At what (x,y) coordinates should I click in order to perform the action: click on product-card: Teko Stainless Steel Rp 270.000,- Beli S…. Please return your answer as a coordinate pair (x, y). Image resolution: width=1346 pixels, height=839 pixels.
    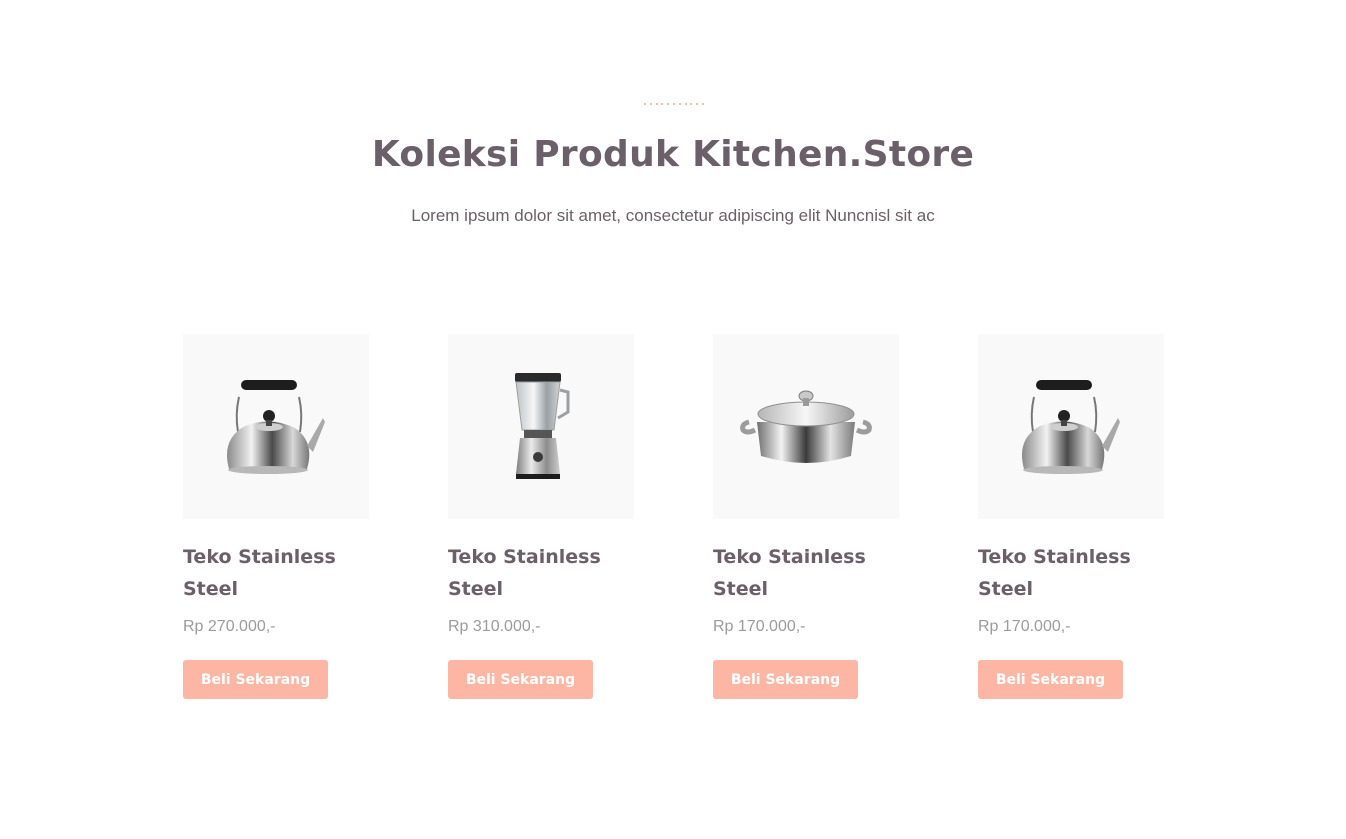
    Looking at the image, I should click on (276, 516).